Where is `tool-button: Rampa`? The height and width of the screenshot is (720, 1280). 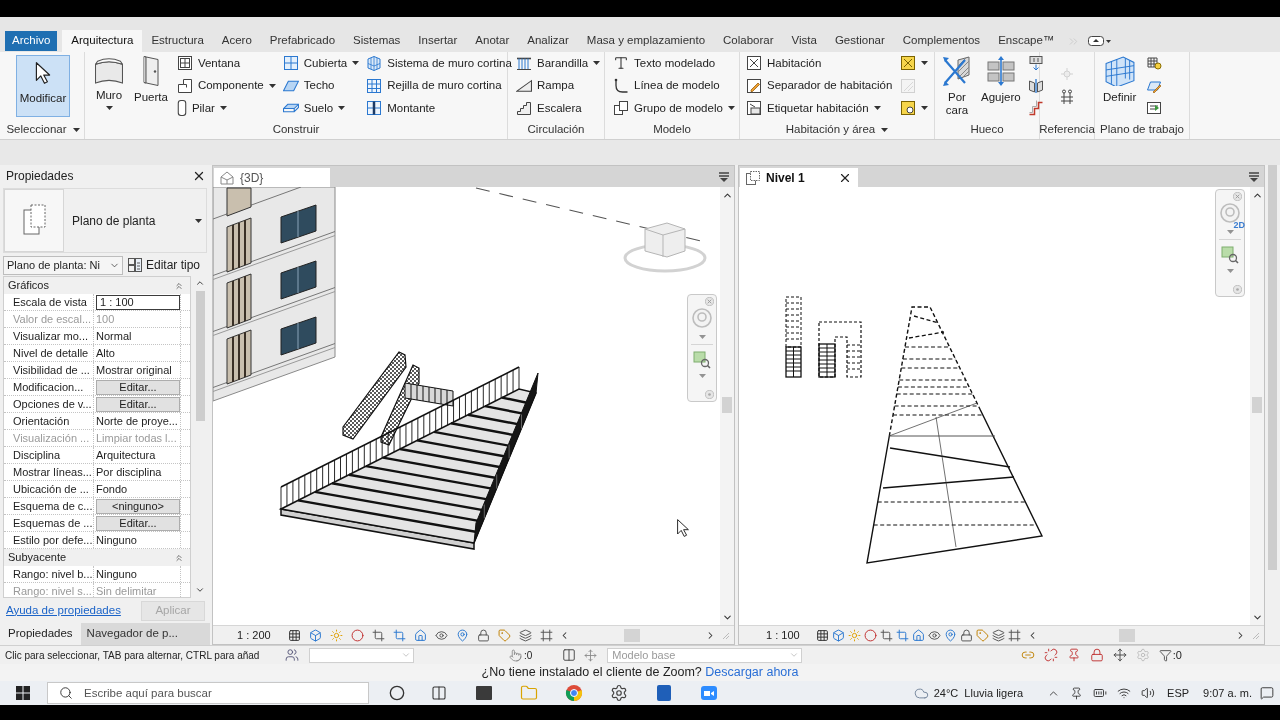
tool-button: Rampa is located at coordinates (558, 85).